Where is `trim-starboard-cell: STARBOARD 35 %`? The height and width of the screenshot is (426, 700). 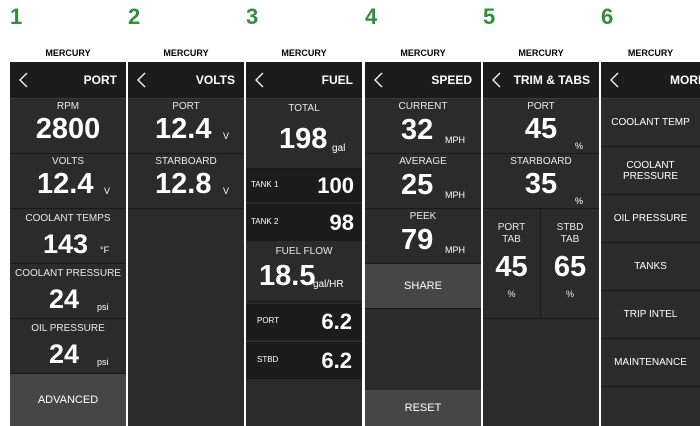 trim-starboard-cell: STARBOARD 35 % is located at coordinates (541, 181).